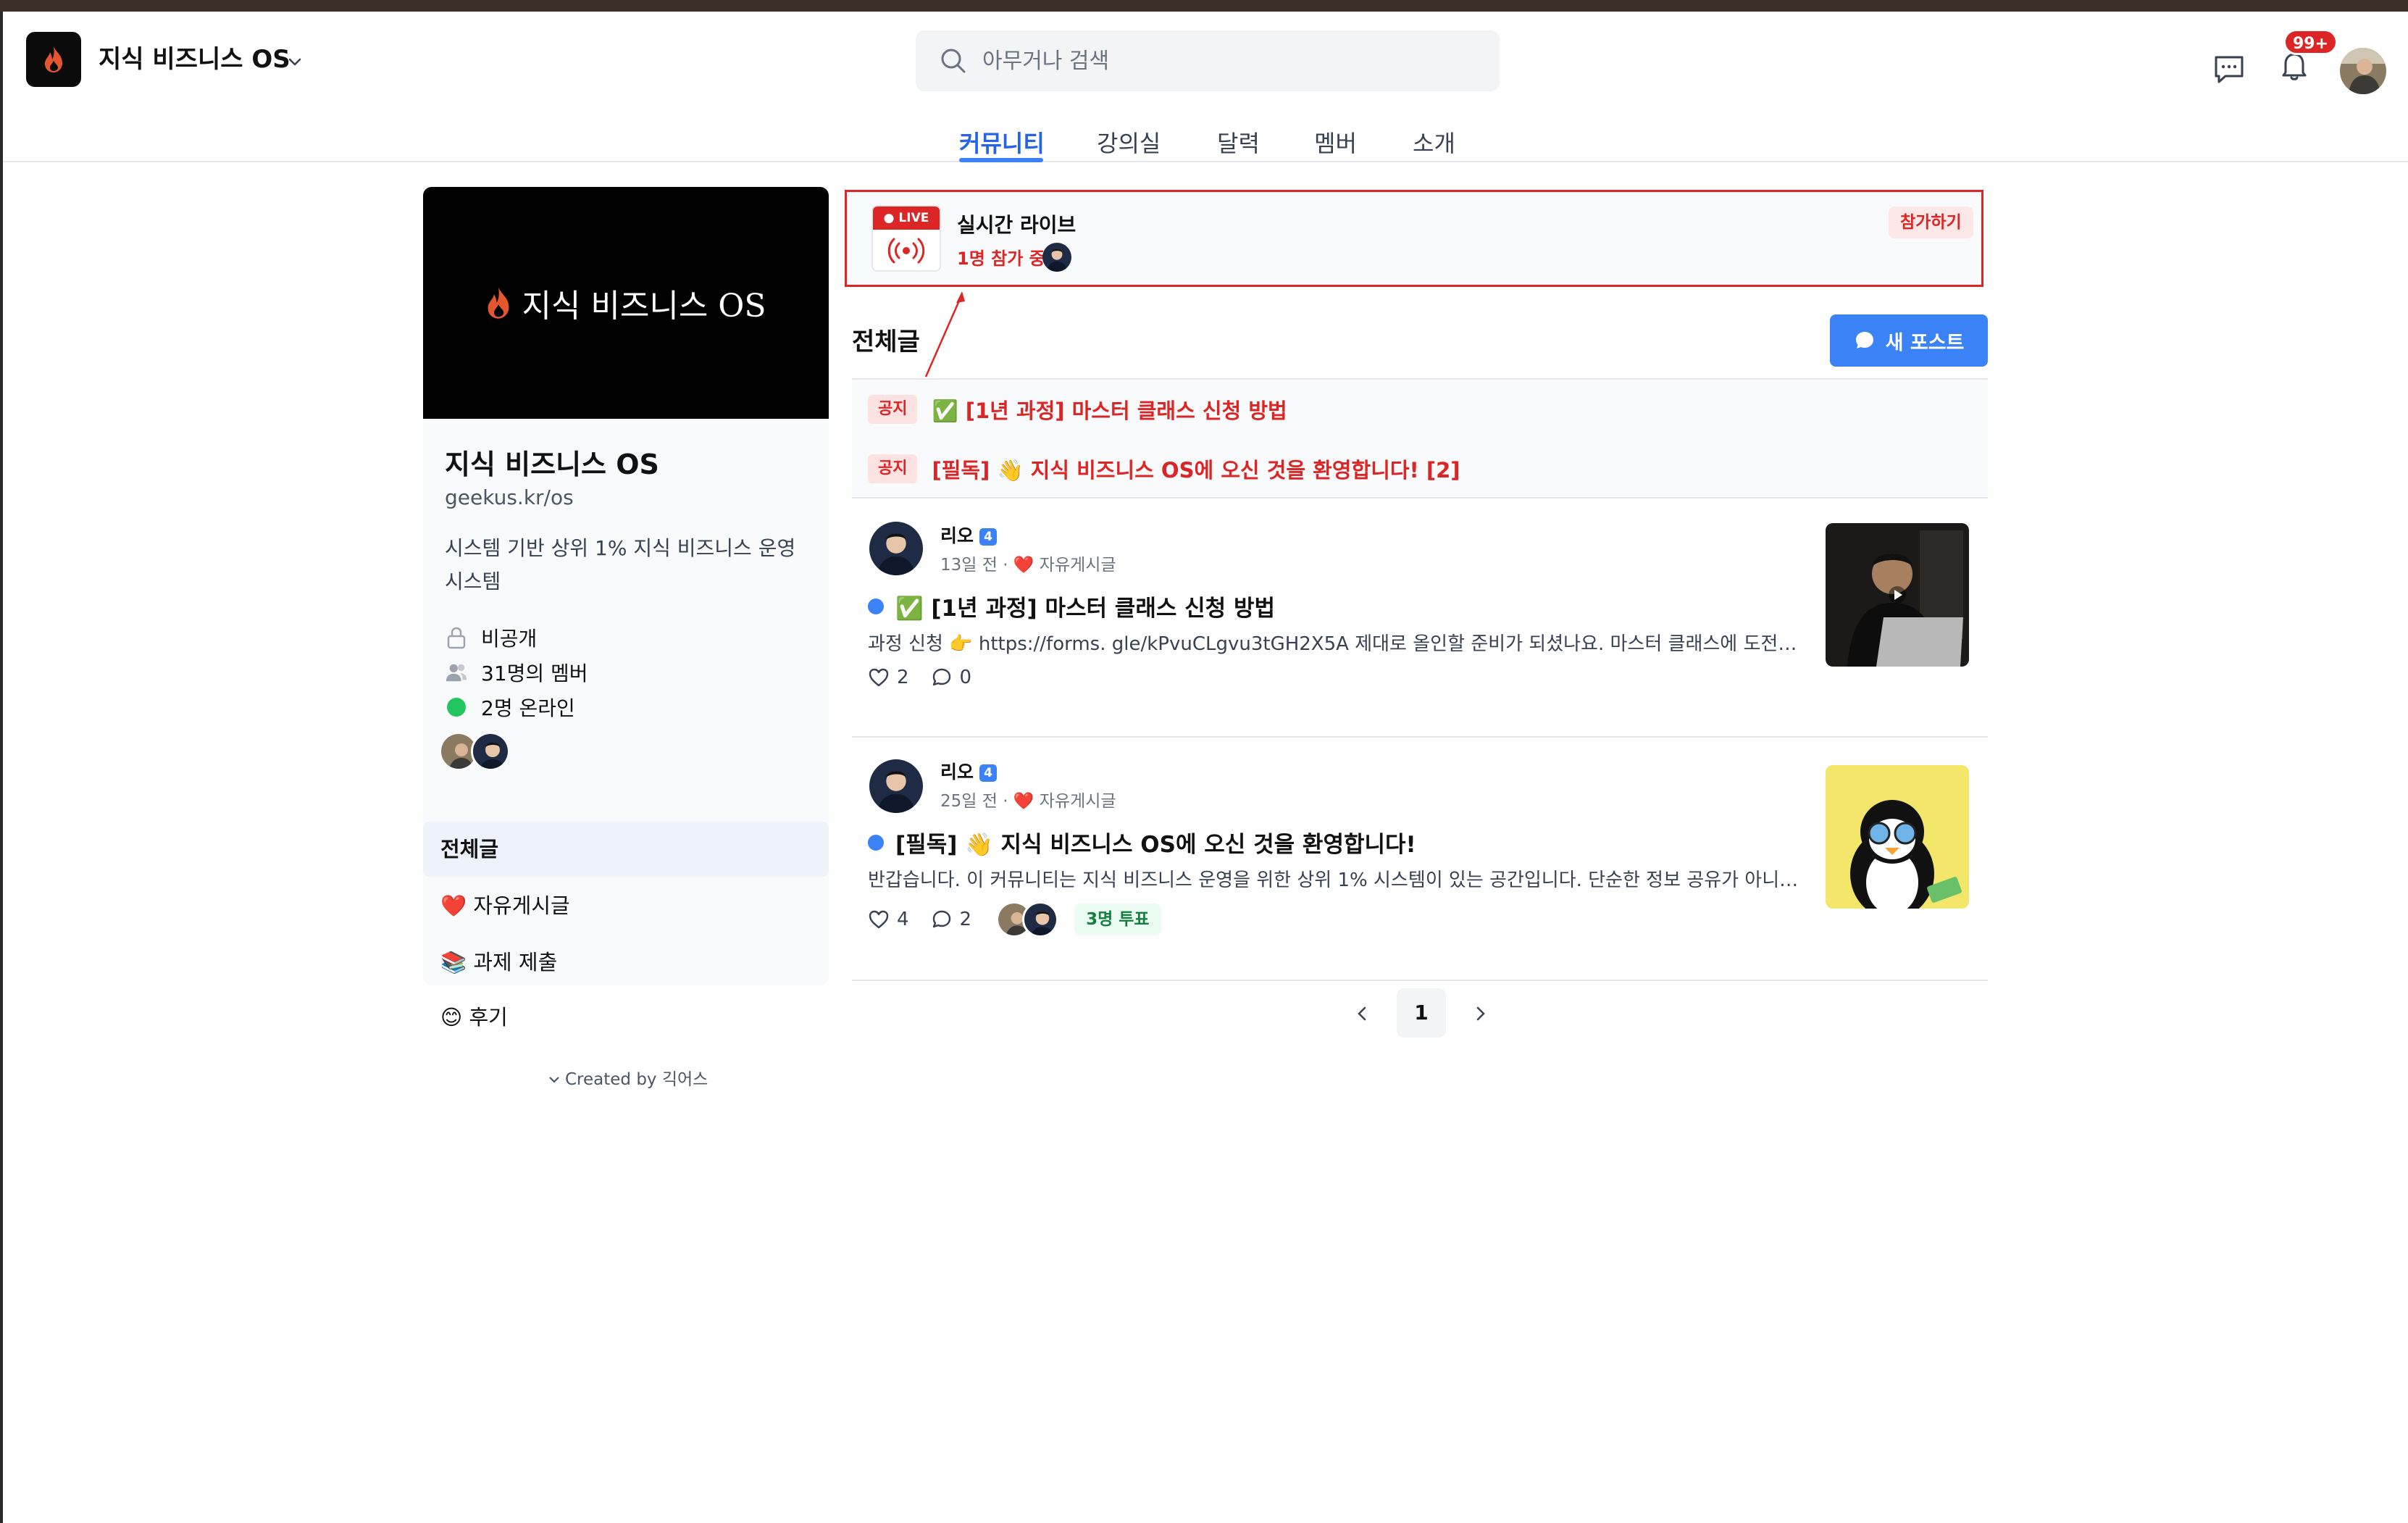  Describe the element at coordinates (644, 306) in the screenshot. I see `cover-title: 지식 비즈니스 OS` at that location.